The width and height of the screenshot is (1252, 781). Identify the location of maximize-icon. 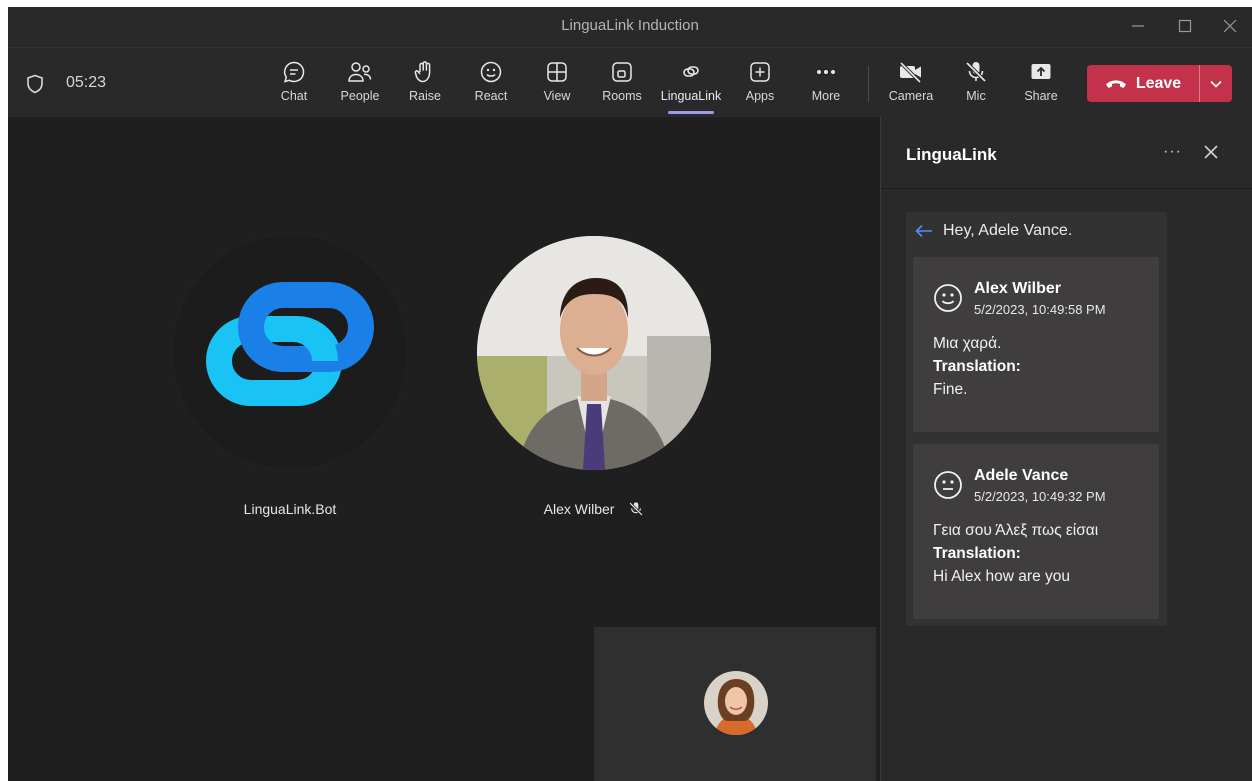
(1185, 26).